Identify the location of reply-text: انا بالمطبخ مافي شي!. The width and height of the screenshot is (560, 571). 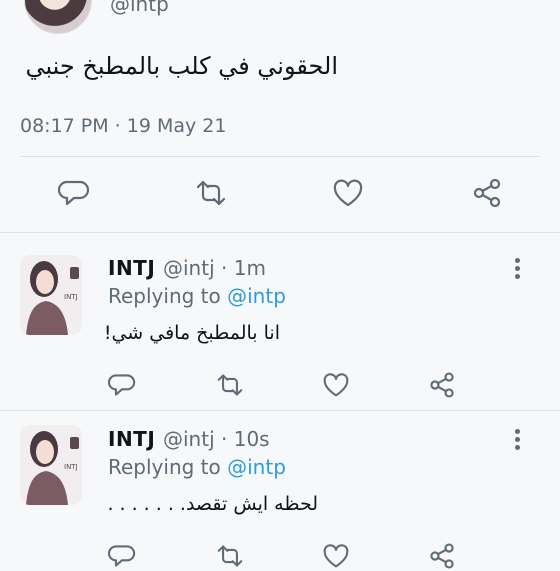
(191, 333).